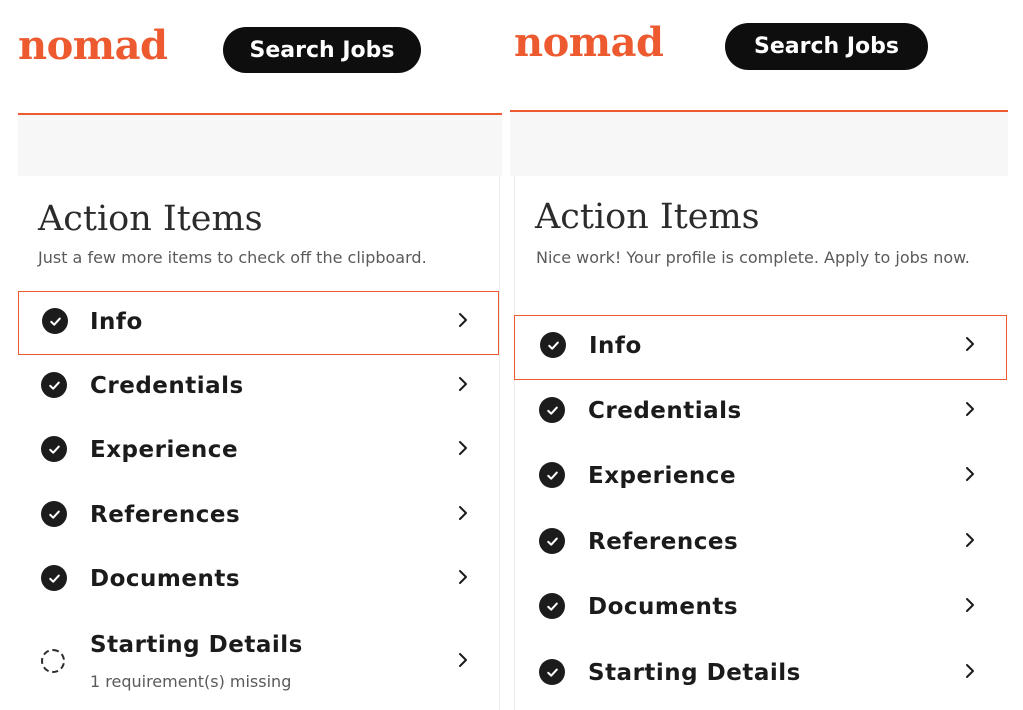 The image size is (1023, 710). What do you see at coordinates (499, 443) in the screenshot?
I see `content-edge` at bounding box center [499, 443].